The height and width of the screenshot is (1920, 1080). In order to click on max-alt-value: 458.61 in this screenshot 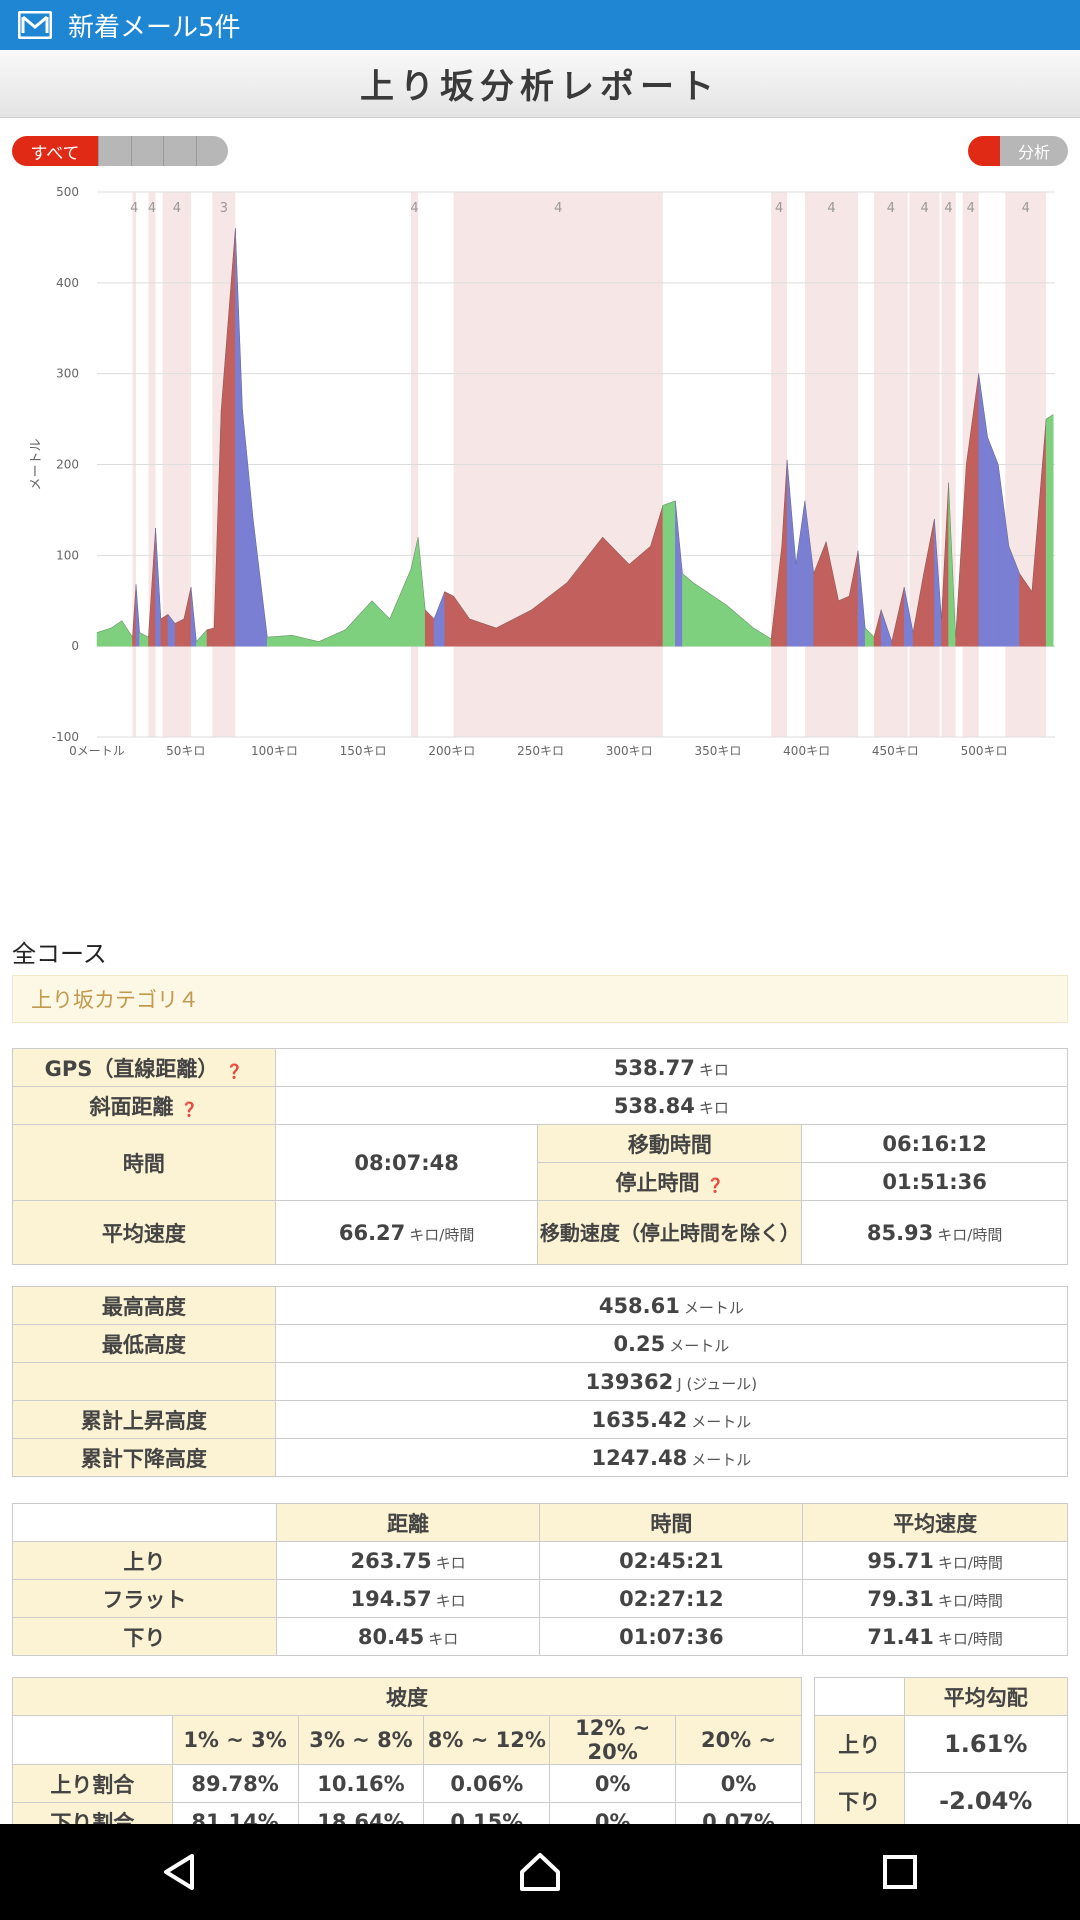, I will do `click(639, 1305)`.